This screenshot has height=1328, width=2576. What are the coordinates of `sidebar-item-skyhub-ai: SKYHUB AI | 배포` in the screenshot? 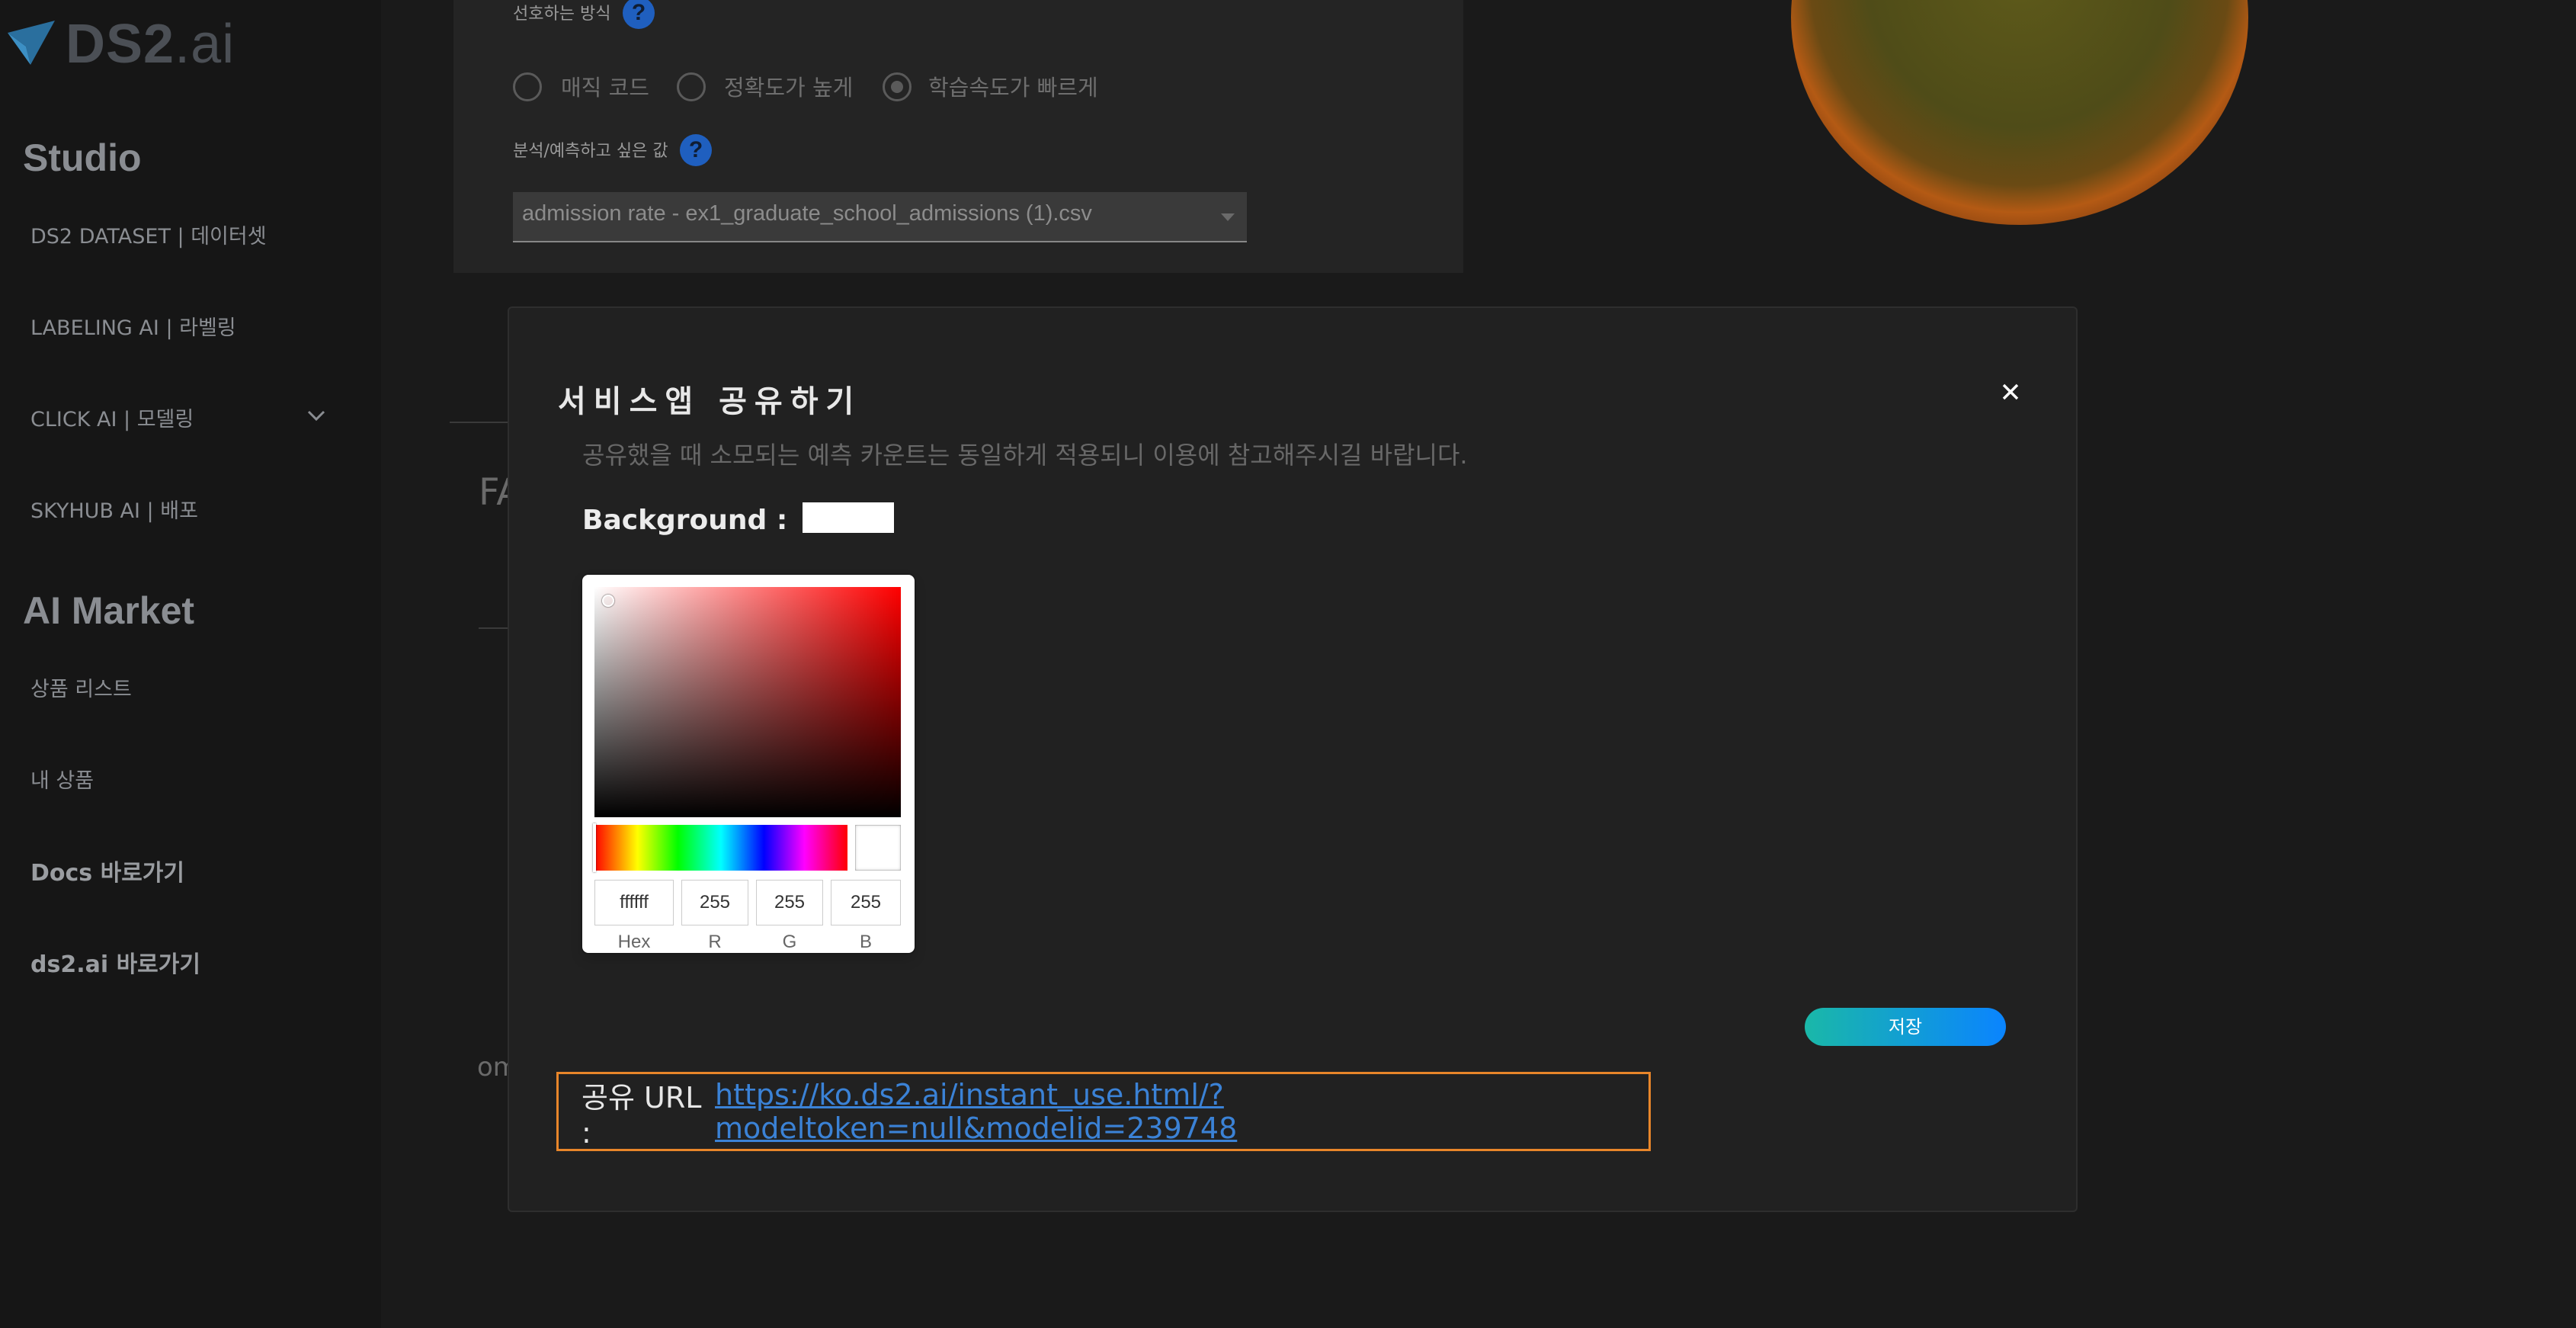 It's located at (114, 509).